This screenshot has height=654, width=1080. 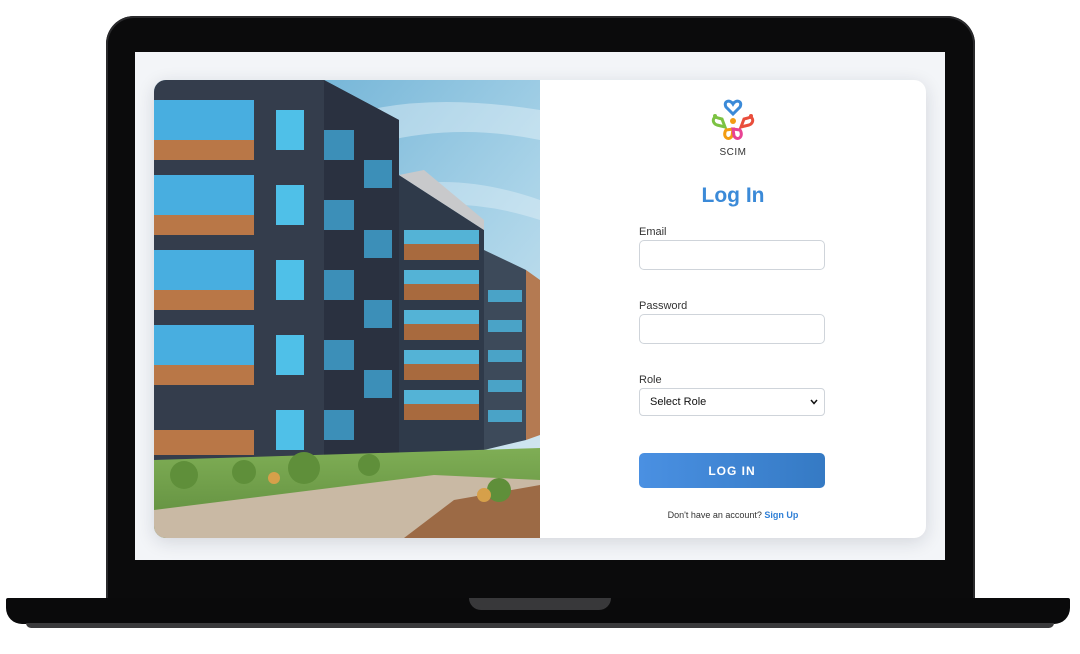 What do you see at coordinates (678, 402) in the screenshot?
I see `role-select-value: Select Role` at bounding box center [678, 402].